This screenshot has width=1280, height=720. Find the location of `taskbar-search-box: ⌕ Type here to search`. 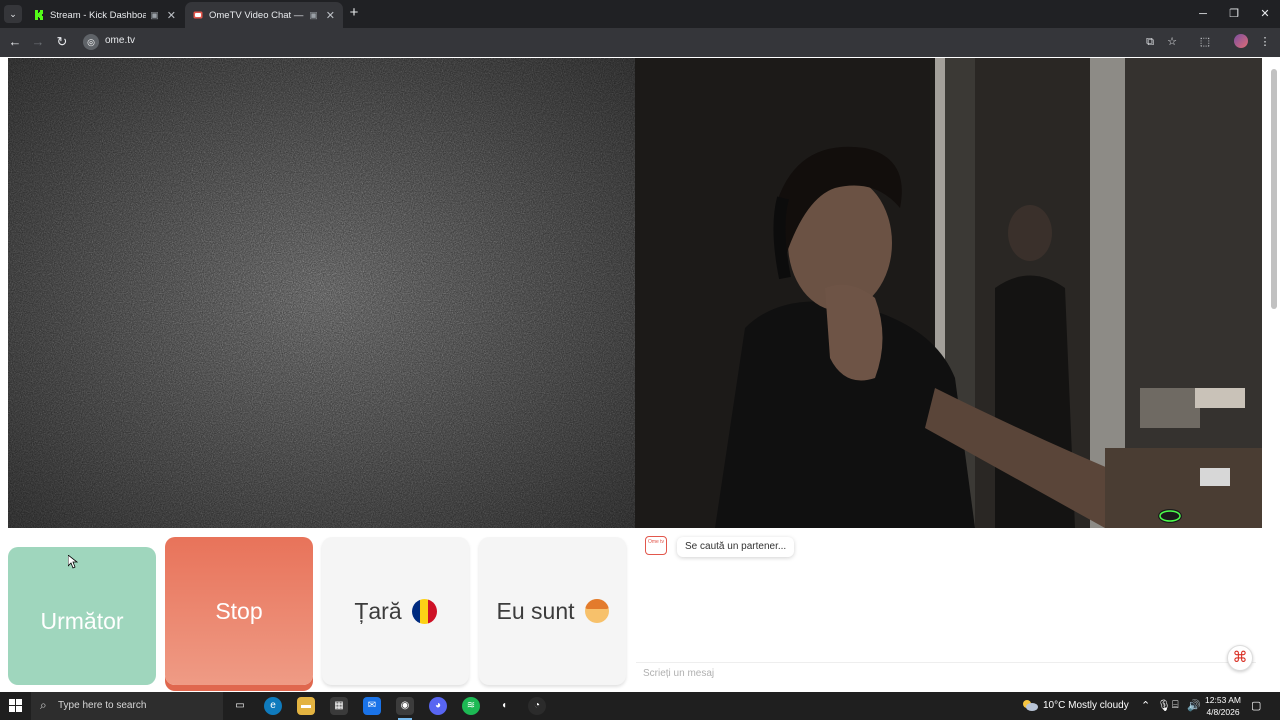

taskbar-search-box: ⌕ Type here to search is located at coordinates (127, 706).